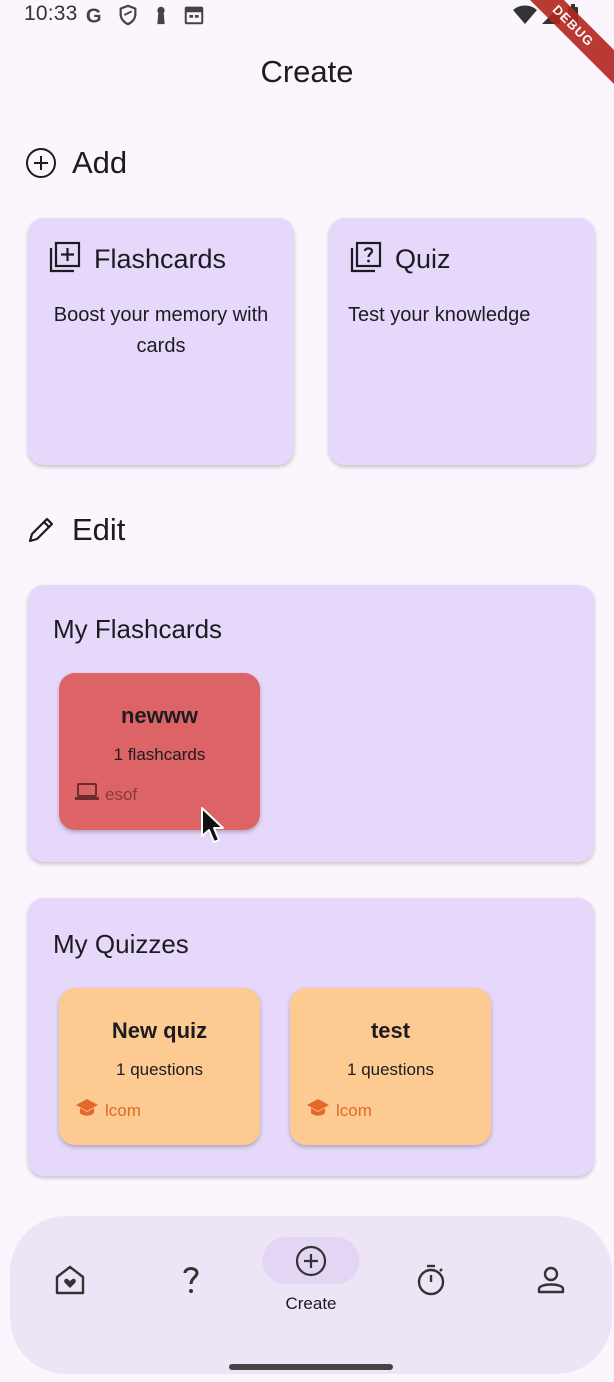 The width and height of the screenshot is (614, 1382). I want to click on nav-item-profile, so click(551, 1271).